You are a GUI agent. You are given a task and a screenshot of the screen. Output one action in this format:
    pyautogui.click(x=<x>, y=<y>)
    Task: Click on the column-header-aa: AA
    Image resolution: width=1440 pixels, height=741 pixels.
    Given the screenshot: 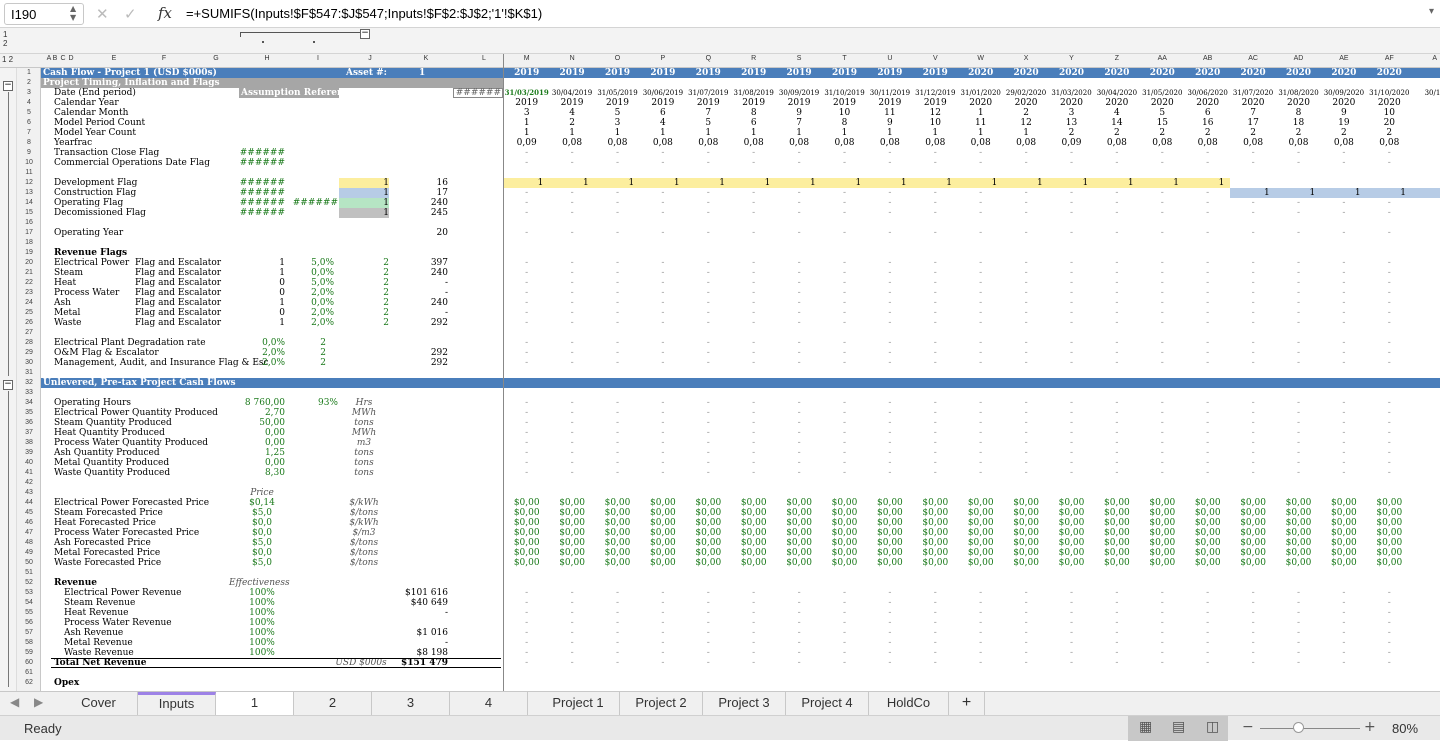 What is the action you would take?
    pyautogui.click(x=1162, y=58)
    